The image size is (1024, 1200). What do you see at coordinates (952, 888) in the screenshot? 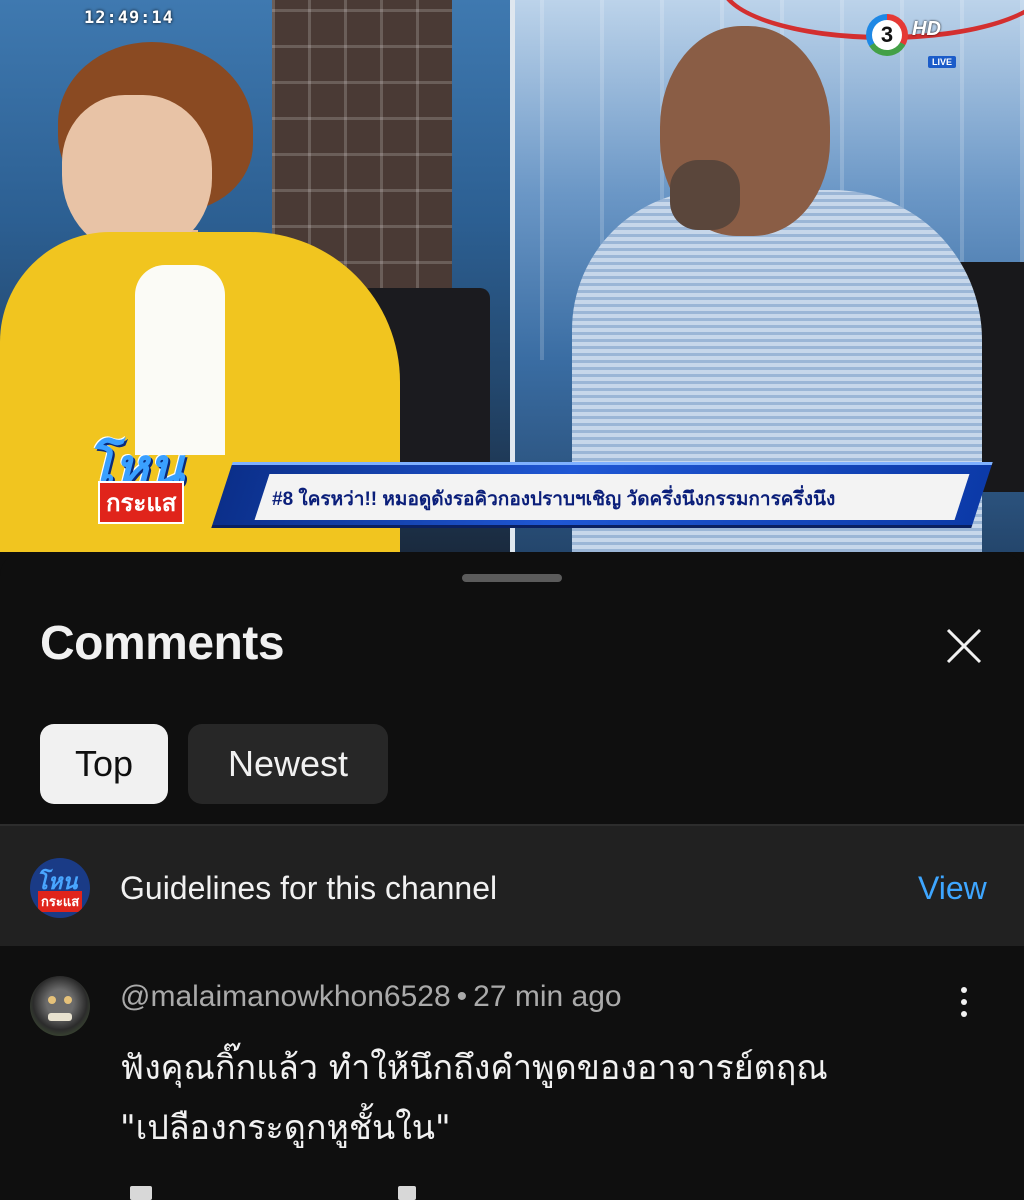
I see `guidelines-view-link: View` at bounding box center [952, 888].